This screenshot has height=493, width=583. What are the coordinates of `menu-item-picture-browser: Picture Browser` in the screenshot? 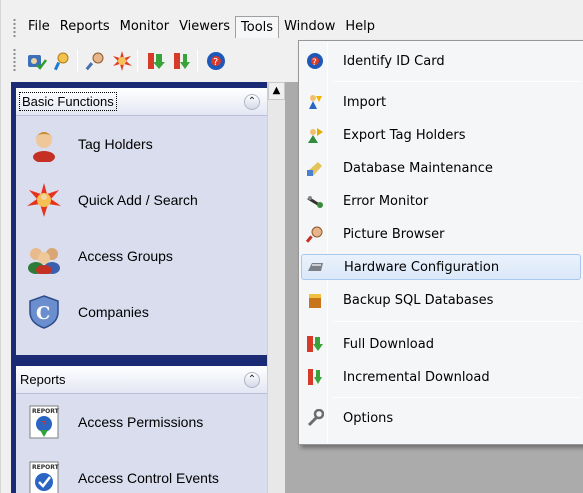 It's located at (441, 234).